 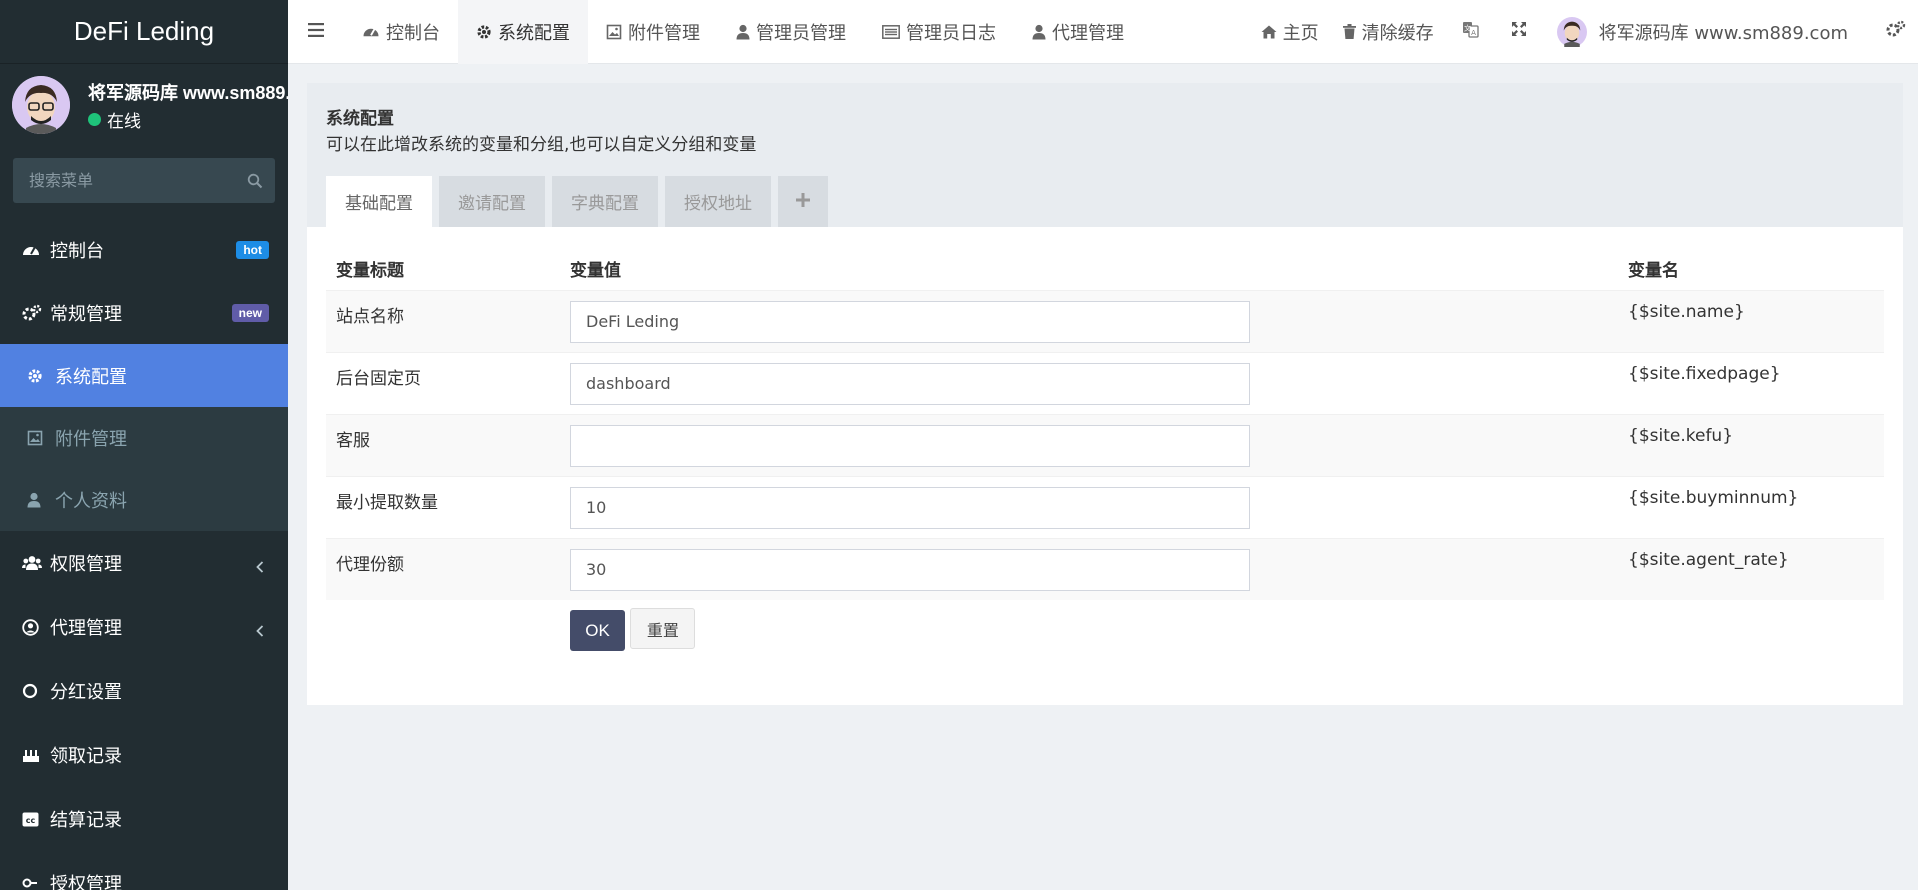 What do you see at coordinates (31, 820) in the screenshot?
I see `svg-text: cc` at bounding box center [31, 820].